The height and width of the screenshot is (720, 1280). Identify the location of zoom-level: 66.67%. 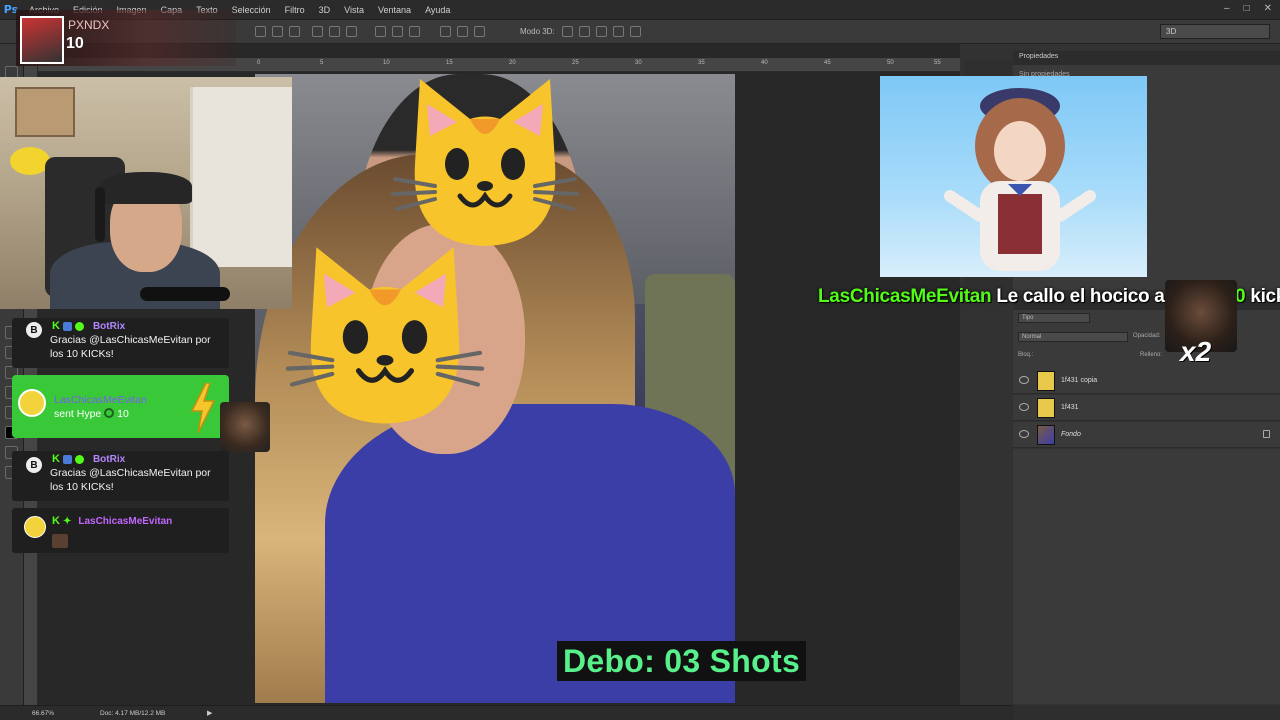
(43, 713).